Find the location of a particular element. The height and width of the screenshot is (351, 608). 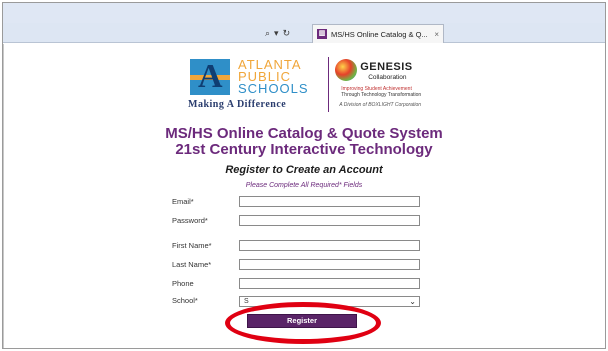

chevron-down-icon: ⌄ is located at coordinates (412, 301).